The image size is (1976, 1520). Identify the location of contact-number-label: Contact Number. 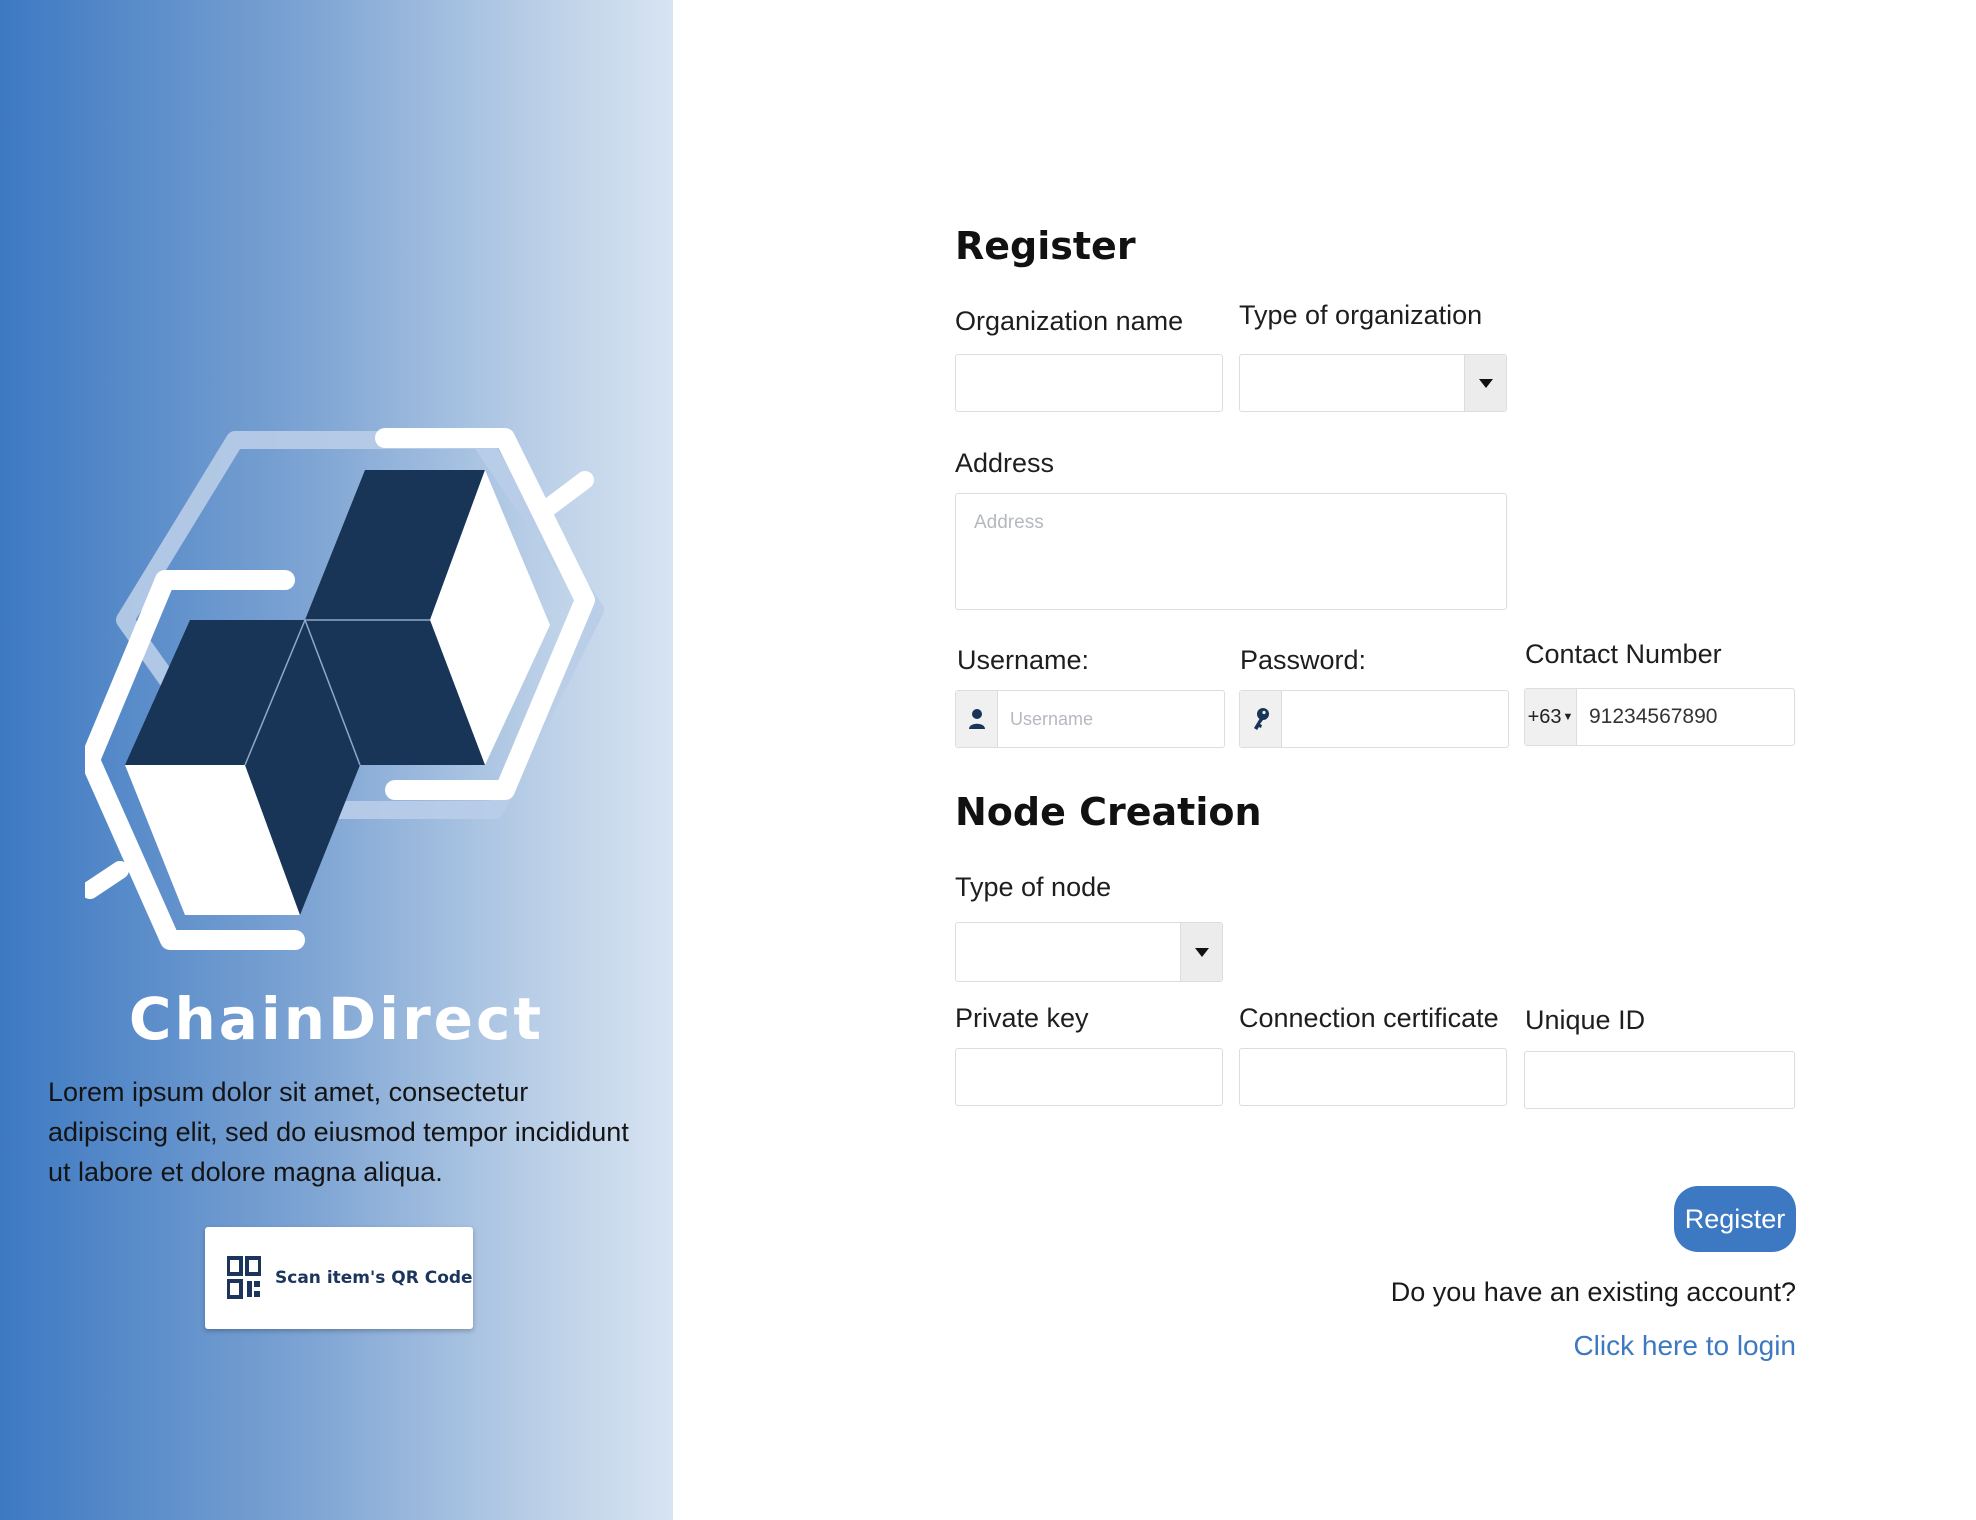
(1623, 654).